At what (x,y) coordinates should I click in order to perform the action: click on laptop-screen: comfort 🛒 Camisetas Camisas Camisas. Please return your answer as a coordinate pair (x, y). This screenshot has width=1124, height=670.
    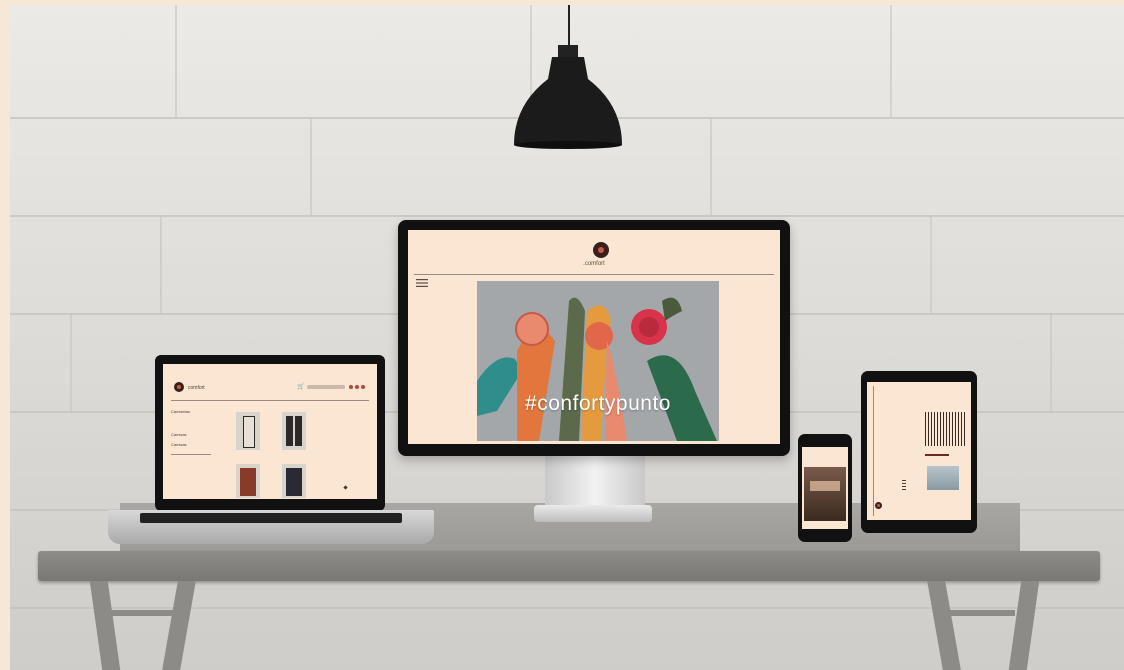
    Looking at the image, I should click on (270, 431).